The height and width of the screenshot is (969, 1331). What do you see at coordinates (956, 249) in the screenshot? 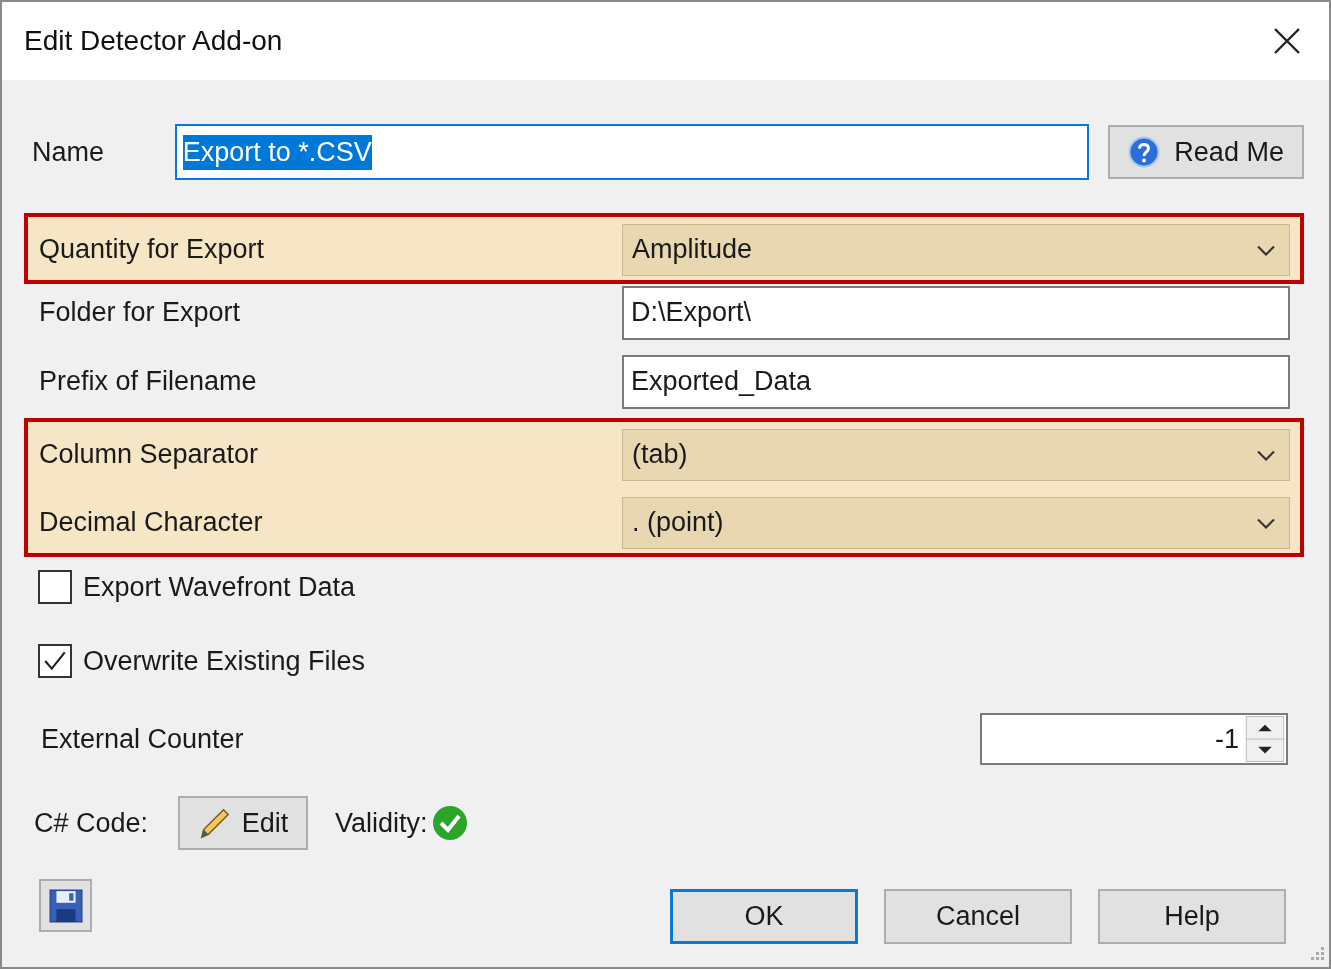
I see `dropdown: Amplitude` at bounding box center [956, 249].